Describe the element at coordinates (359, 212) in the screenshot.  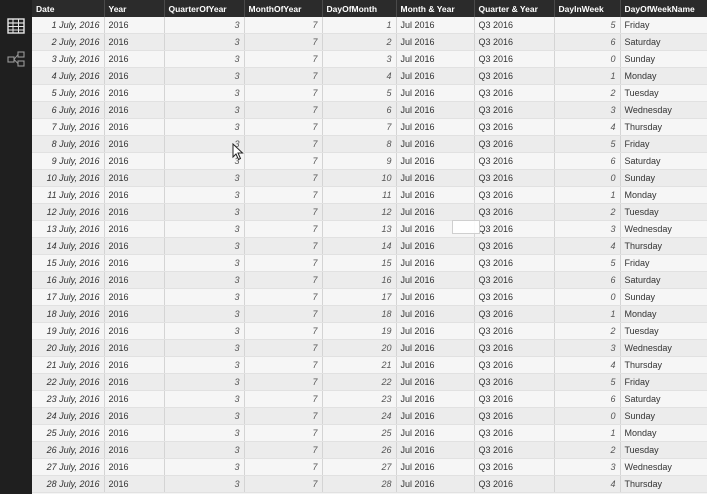
I see `cell-day-of-month: 12` at that location.